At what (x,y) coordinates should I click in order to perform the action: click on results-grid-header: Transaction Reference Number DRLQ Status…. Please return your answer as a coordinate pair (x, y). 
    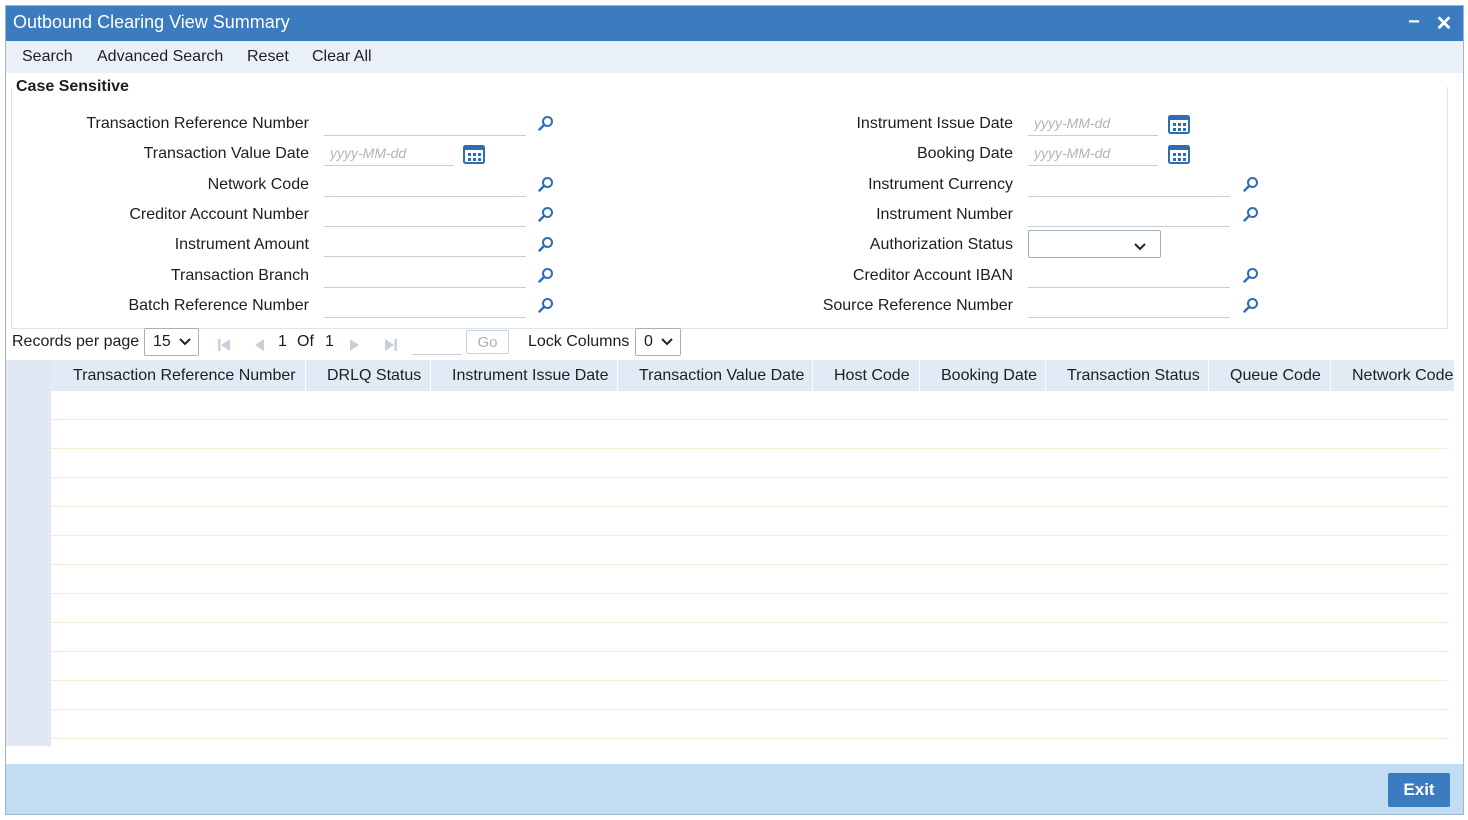
    Looking at the image, I should click on (730, 375).